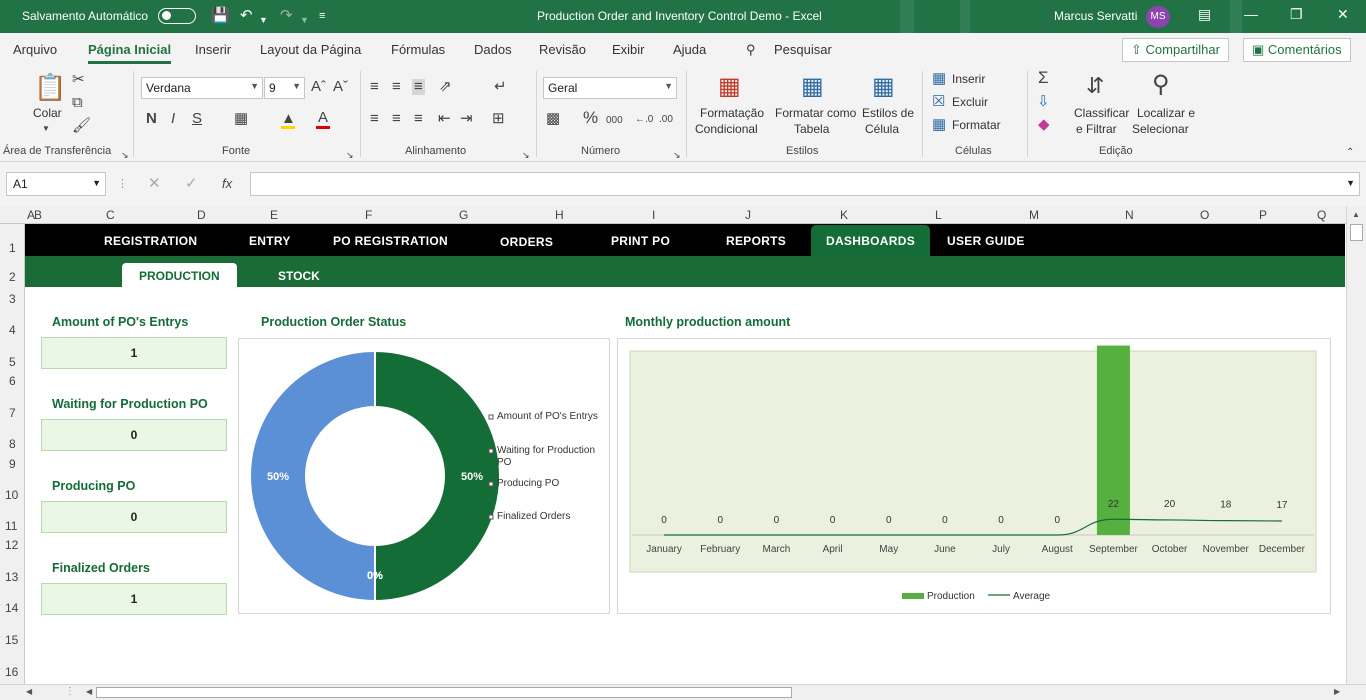  I want to click on subtab-stock: STOCK, so click(299, 276).